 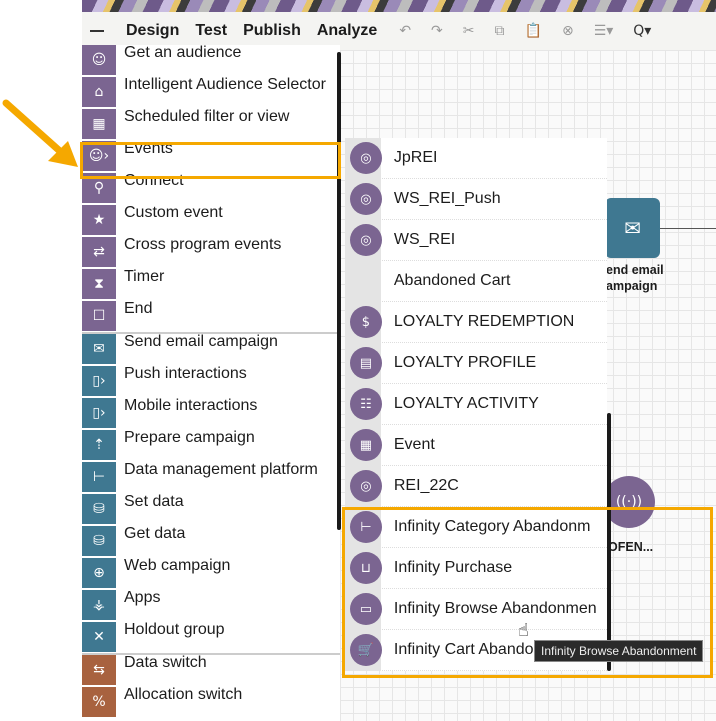 I want to click on event-item-label: REI_22C, so click(x=426, y=485).